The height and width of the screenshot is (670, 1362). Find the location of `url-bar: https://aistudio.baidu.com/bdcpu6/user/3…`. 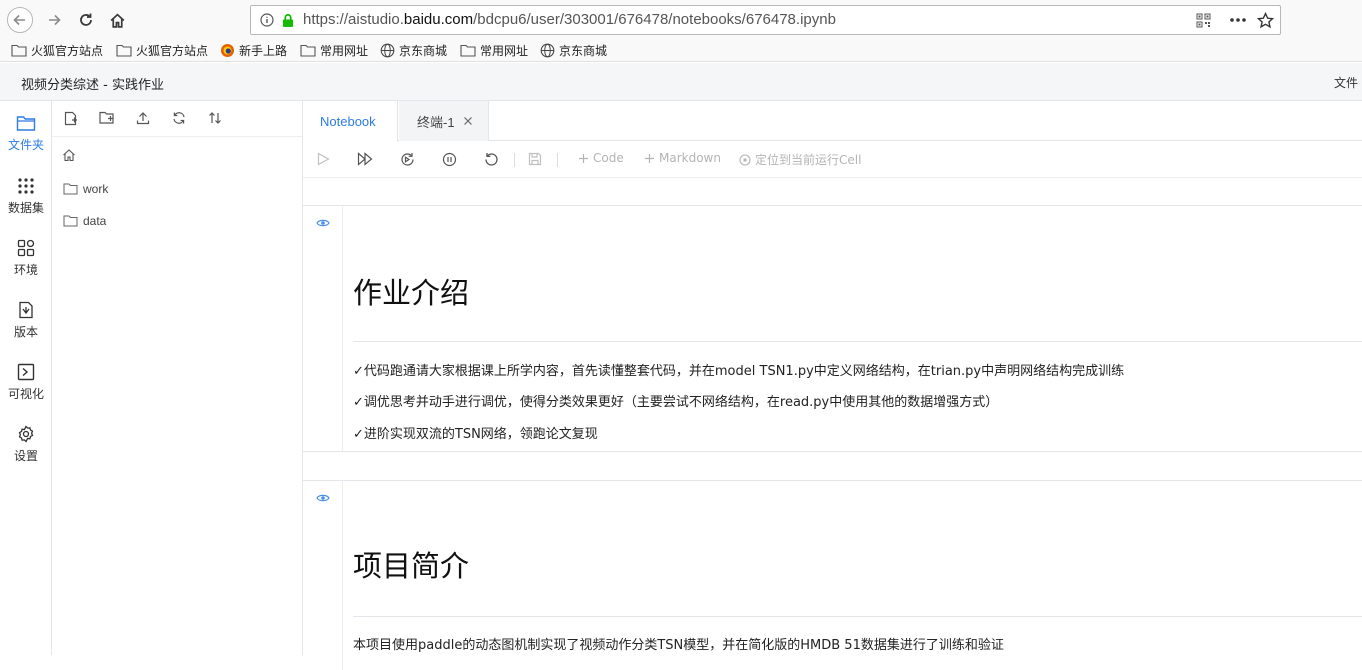

url-bar: https://aistudio.baidu.com/bdcpu6/user/3… is located at coordinates (765, 20).